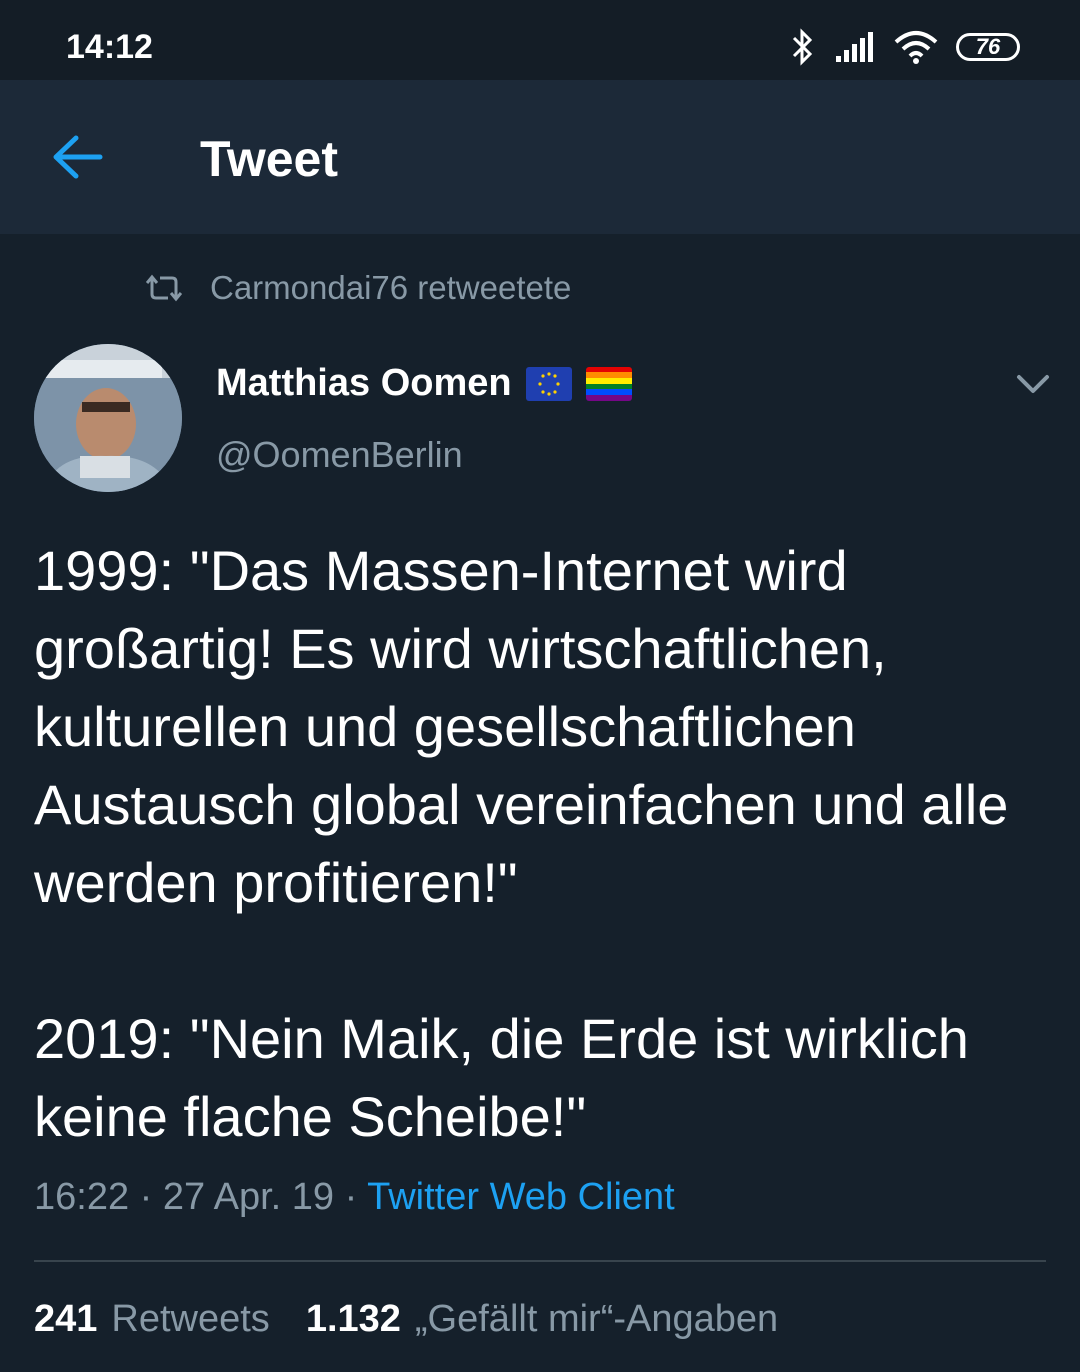  I want to click on status-bar: 14:12 76, so click(540, 40).